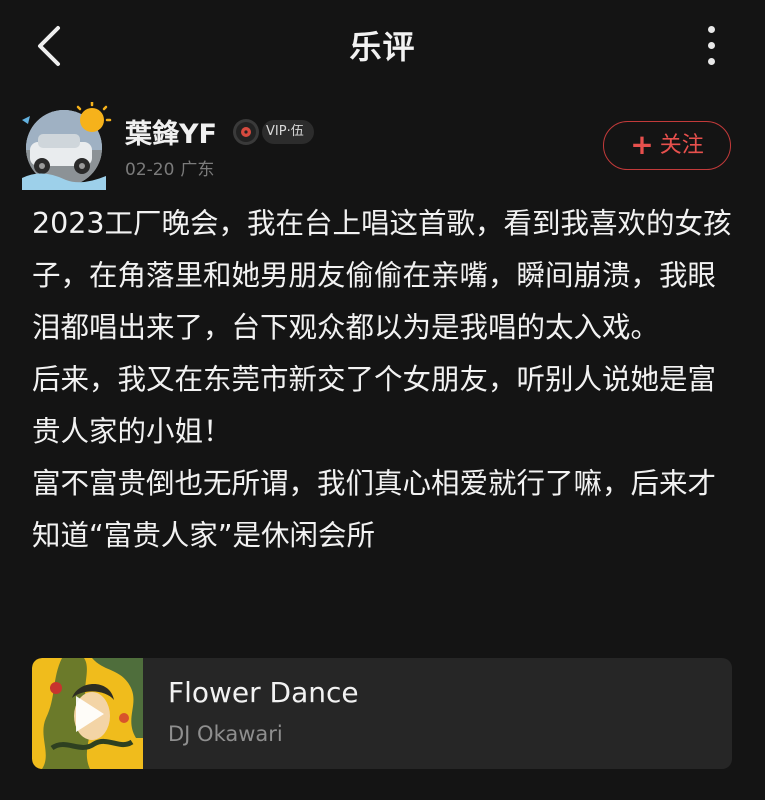  Describe the element at coordinates (263, 692) in the screenshot. I see `song-title: Flower Dance` at that location.